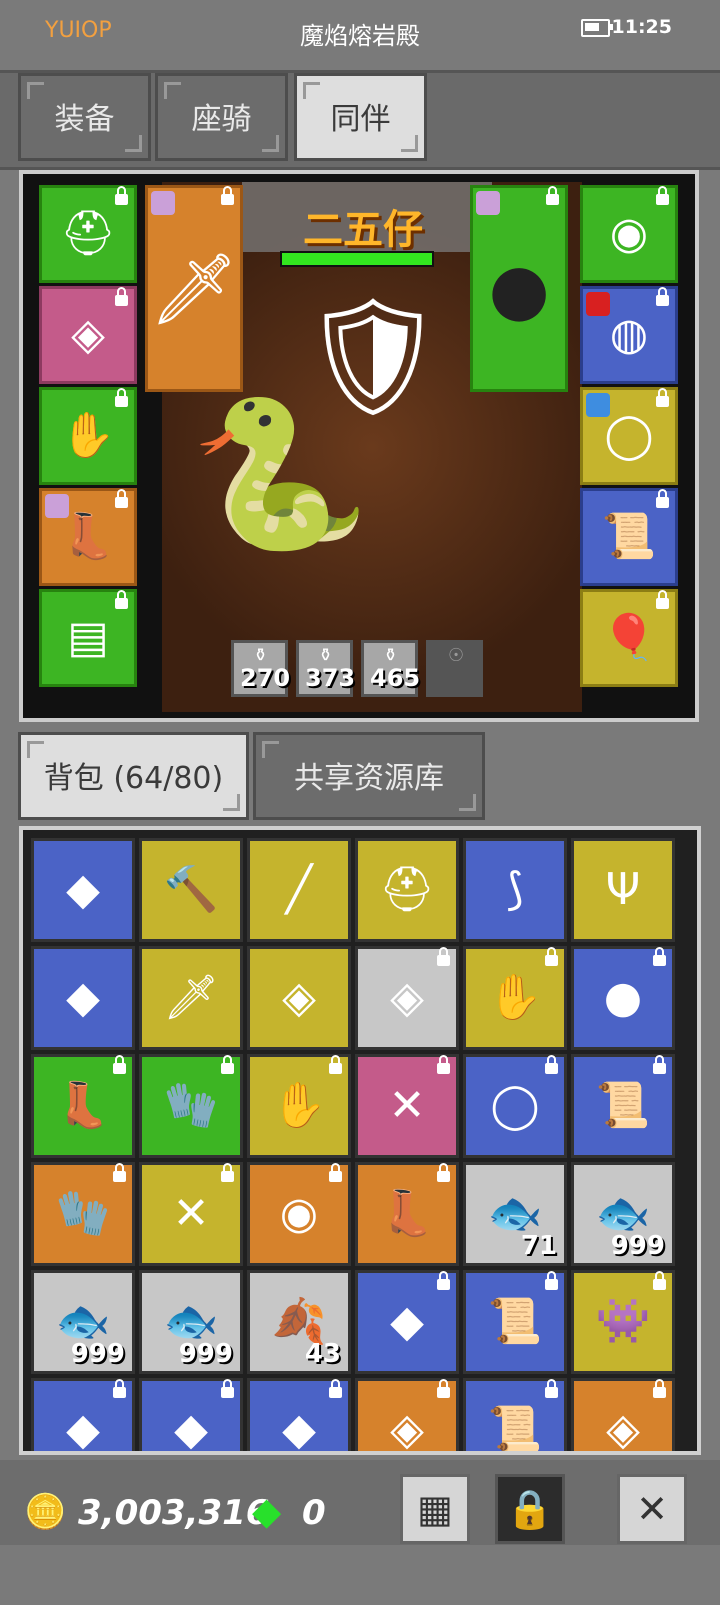 This screenshot has width=720, height=1605. I want to click on armor-icon: ◈, so click(623, 1429).